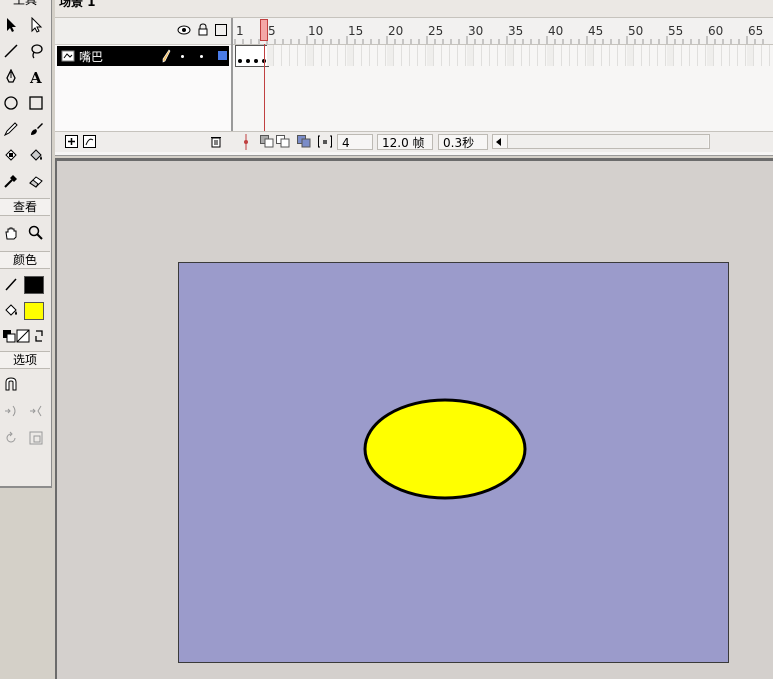  Describe the element at coordinates (71, 143) in the screenshot. I see `add-layer-icon` at that location.